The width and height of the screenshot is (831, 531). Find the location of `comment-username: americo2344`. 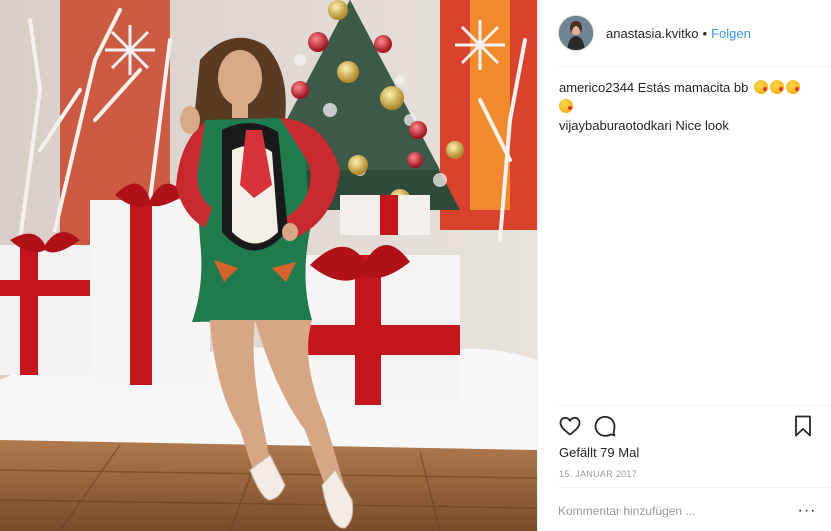

comment-username: americo2344 is located at coordinates (596, 87).